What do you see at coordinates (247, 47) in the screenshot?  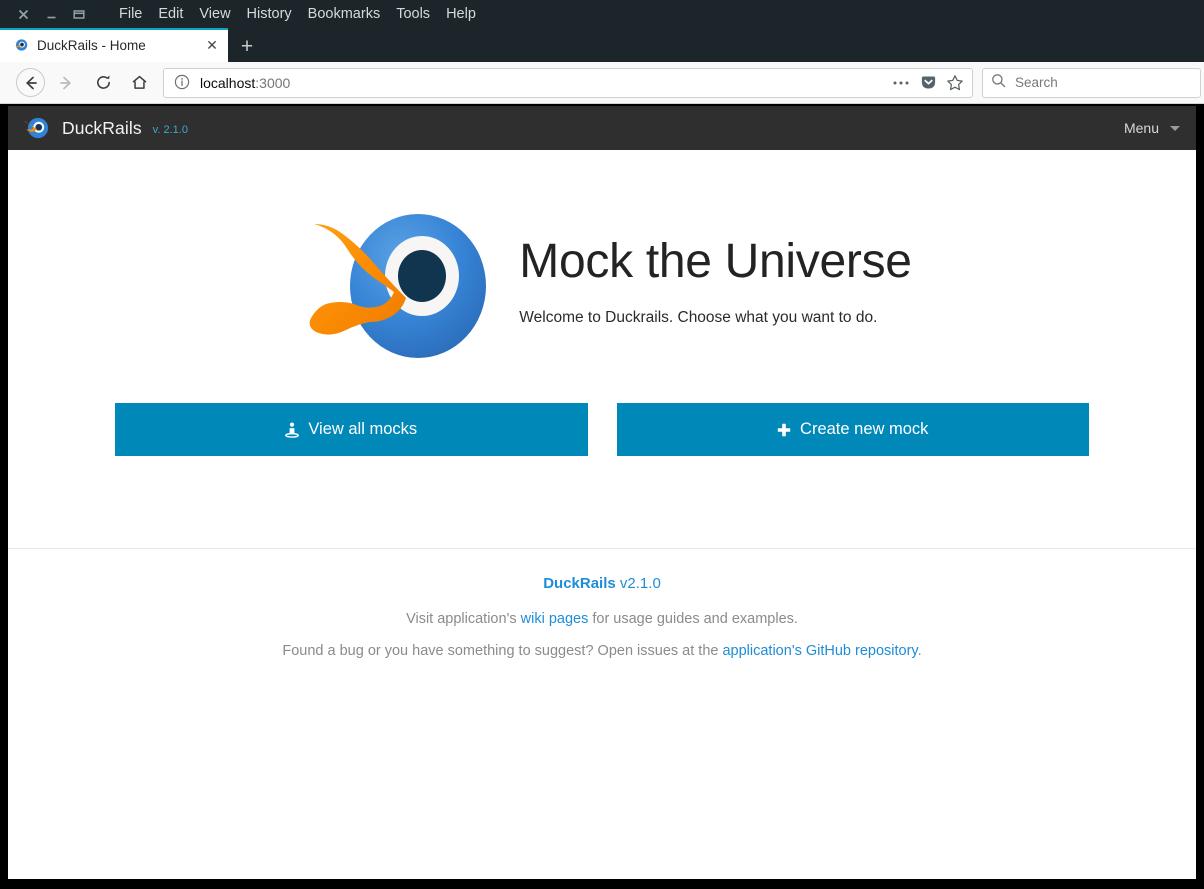 I see `new-tab-button: +` at bounding box center [247, 47].